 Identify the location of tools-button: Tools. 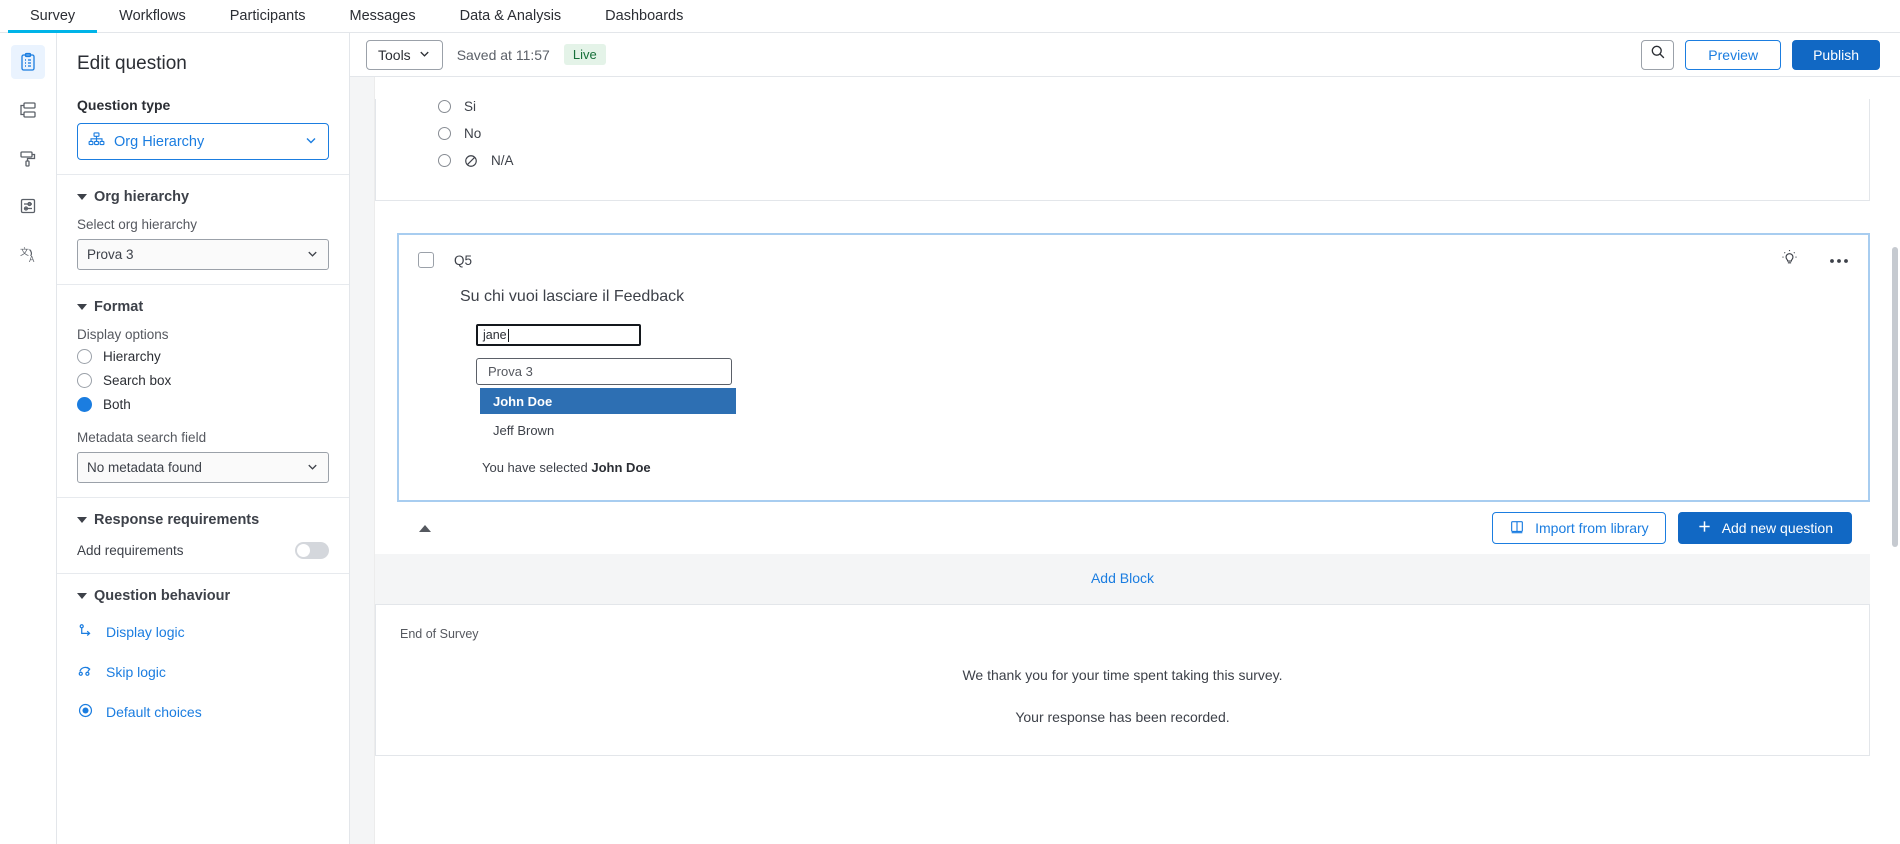
(404, 54).